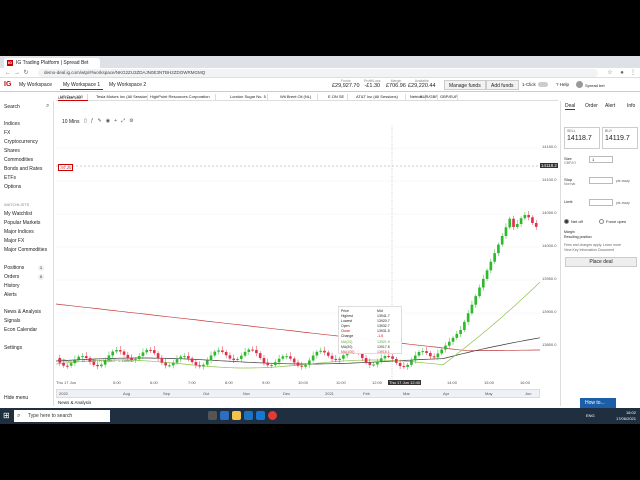 This screenshot has height=480, width=640. What do you see at coordinates (610, 106) in the screenshot?
I see `tab-alert: Alert` at bounding box center [610, 106].